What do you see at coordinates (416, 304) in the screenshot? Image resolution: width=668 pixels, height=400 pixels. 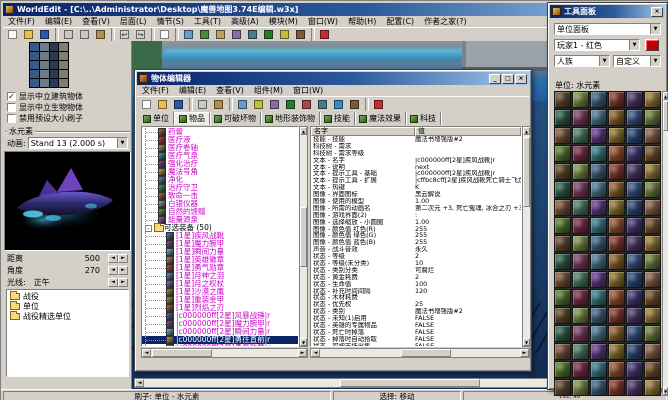 I see `property-row: 状态 - 优先权 25` at bounding box center [416, 304].